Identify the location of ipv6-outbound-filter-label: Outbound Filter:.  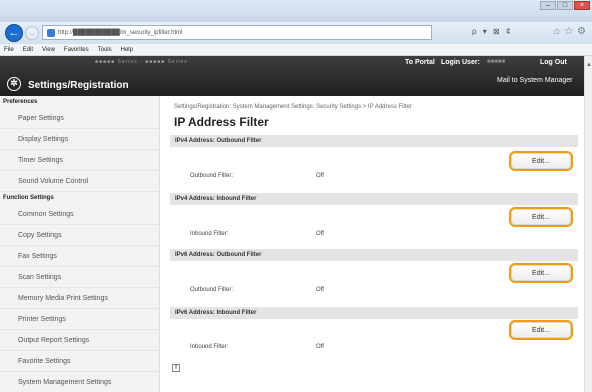
(212, 290).